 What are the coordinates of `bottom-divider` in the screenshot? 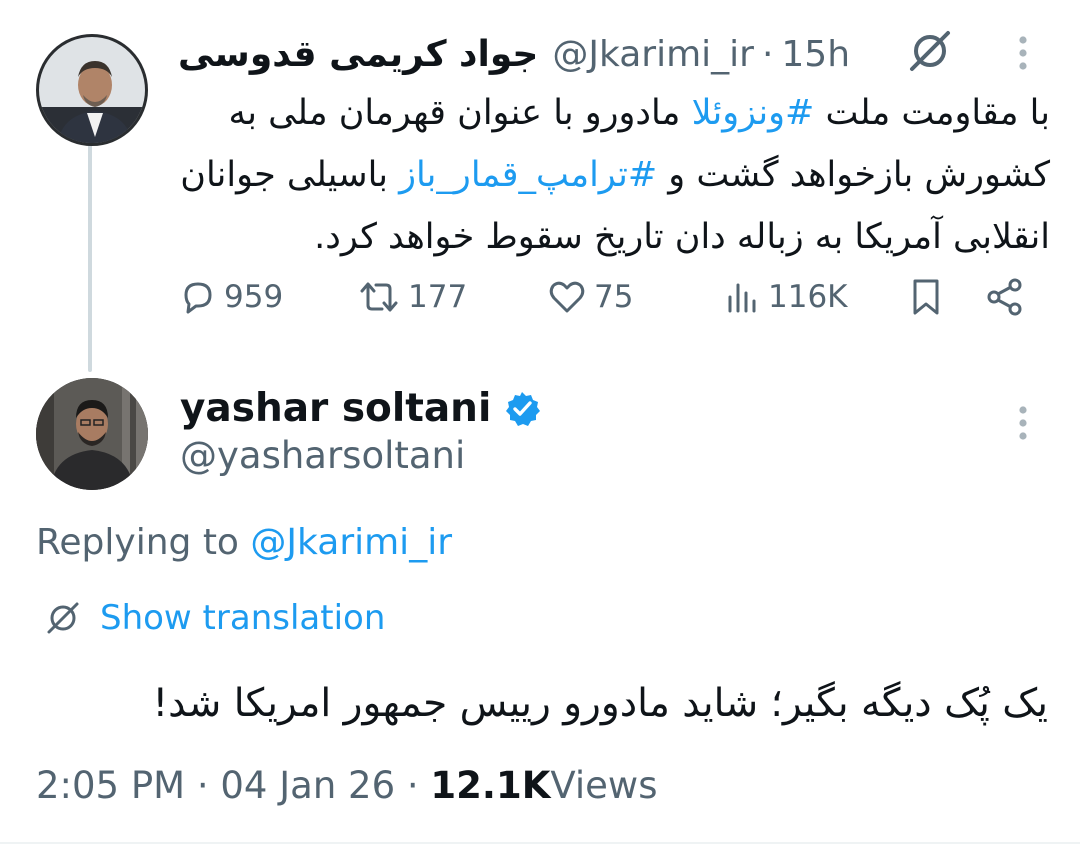 It's located at (540, 843).